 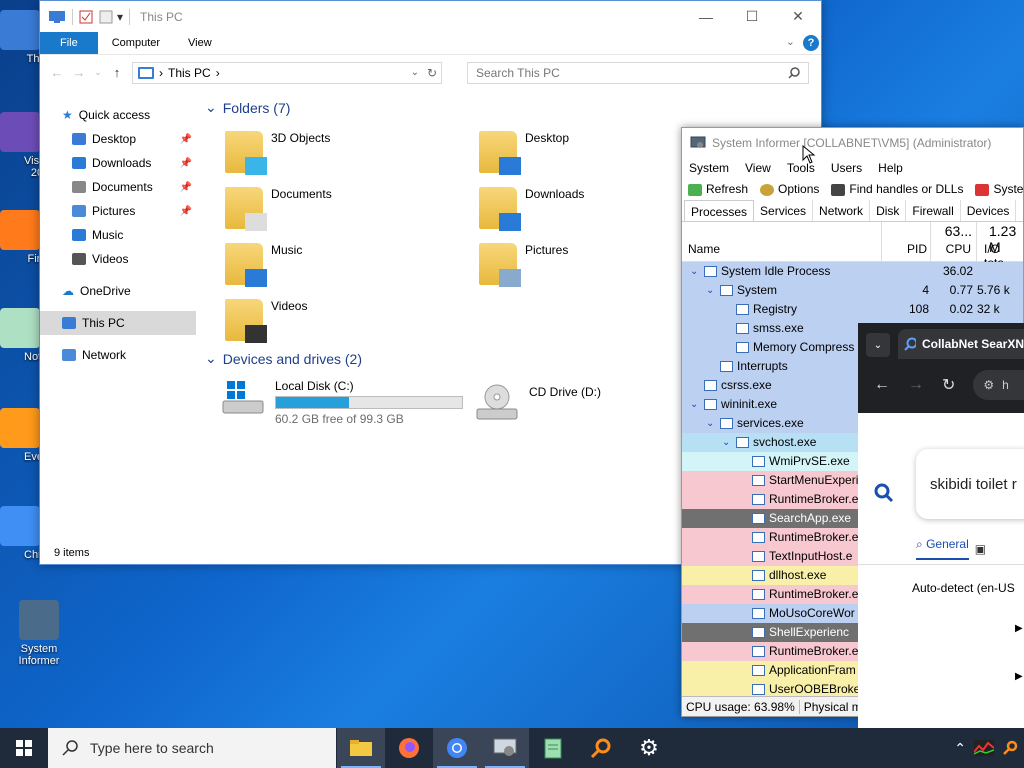 What do you see at coordinates (118, 235) in the screenshot?
I see `nav-item-music: Music` at bounding box center [118, 235].